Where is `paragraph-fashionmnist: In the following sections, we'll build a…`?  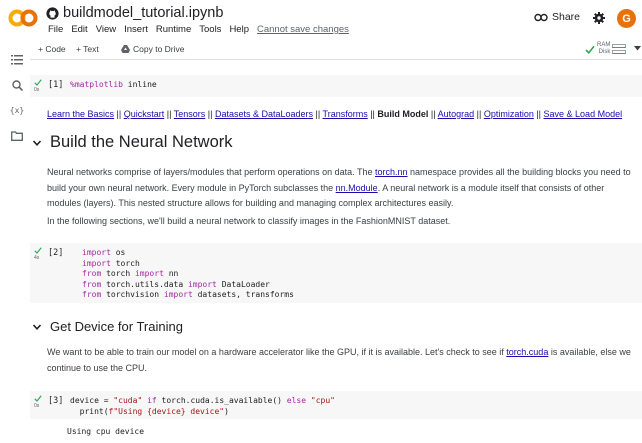 paragraph-fashionmnist: In the following sections, we'll build a… is located at coordinates (249, 221).